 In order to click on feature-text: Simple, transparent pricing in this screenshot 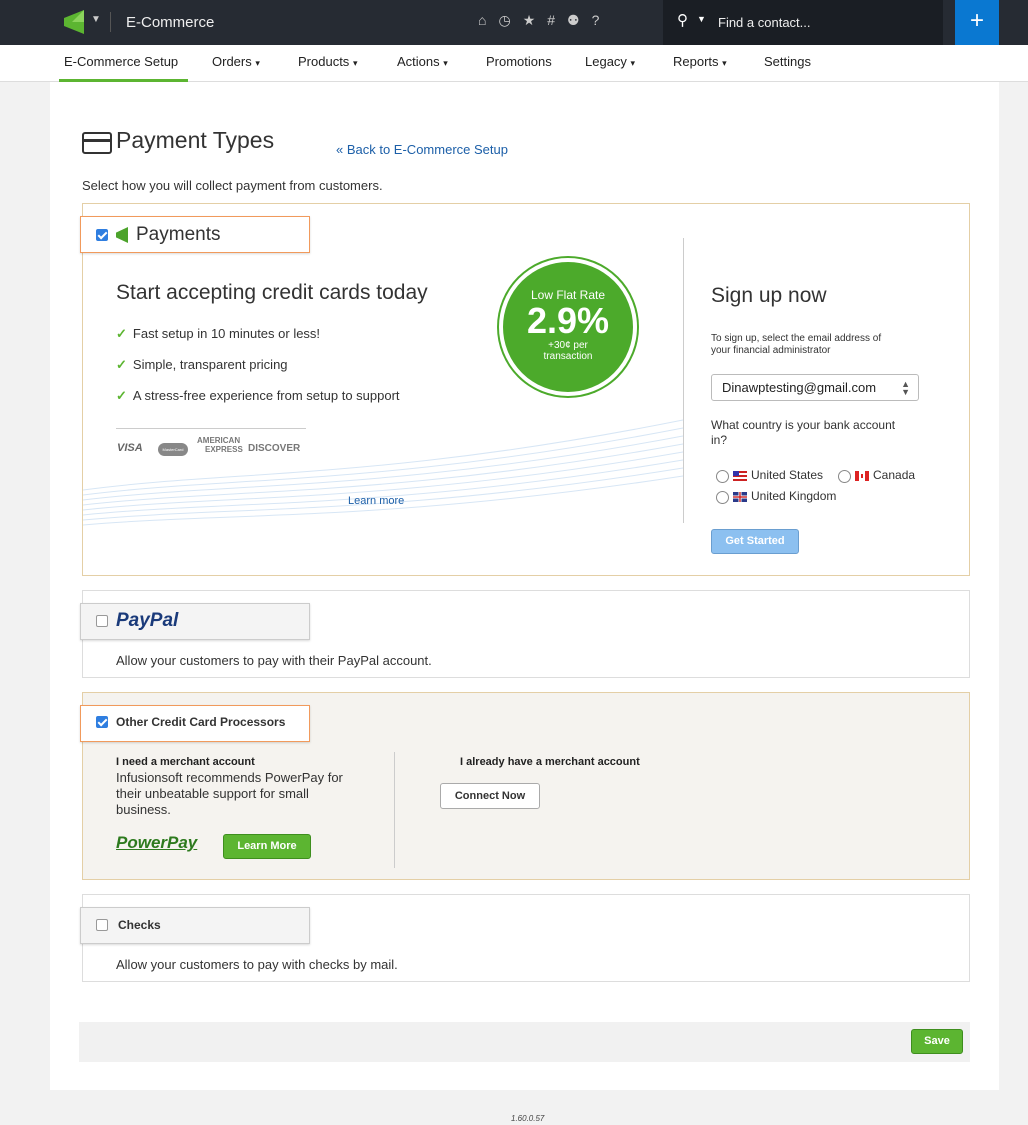, I will do `click(210, 364)`.